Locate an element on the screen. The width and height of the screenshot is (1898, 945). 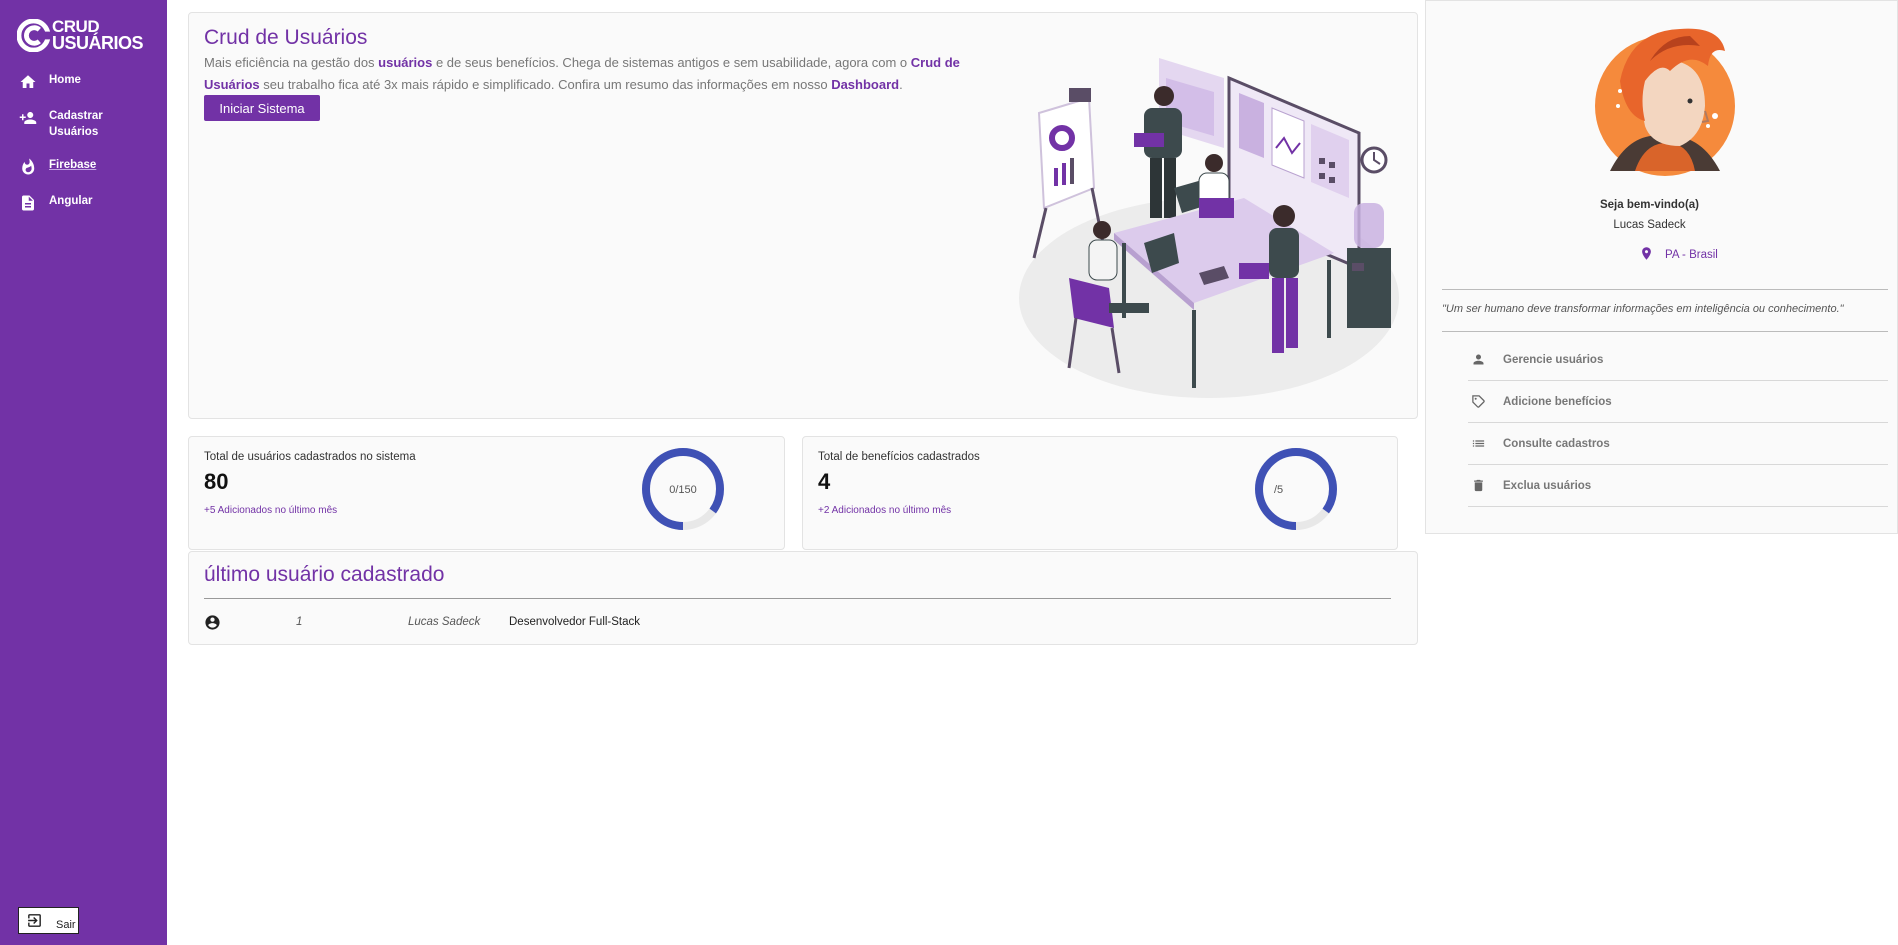
menu-item-manage-users: Gerencie usuários is located at coordinates (1678, 360).